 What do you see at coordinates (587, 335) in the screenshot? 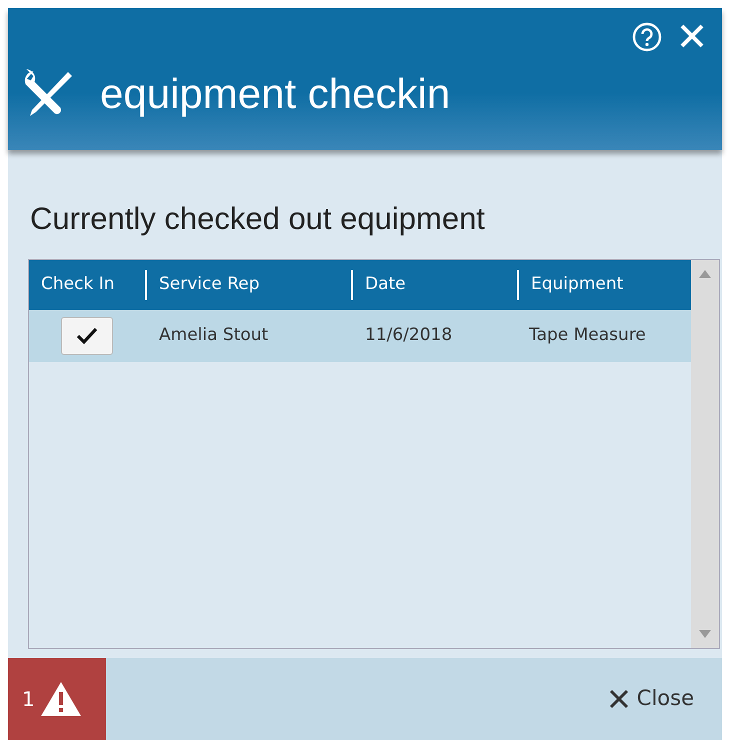
I see `table-cell-text: Tape Measure` at bounding box center [587, 335].